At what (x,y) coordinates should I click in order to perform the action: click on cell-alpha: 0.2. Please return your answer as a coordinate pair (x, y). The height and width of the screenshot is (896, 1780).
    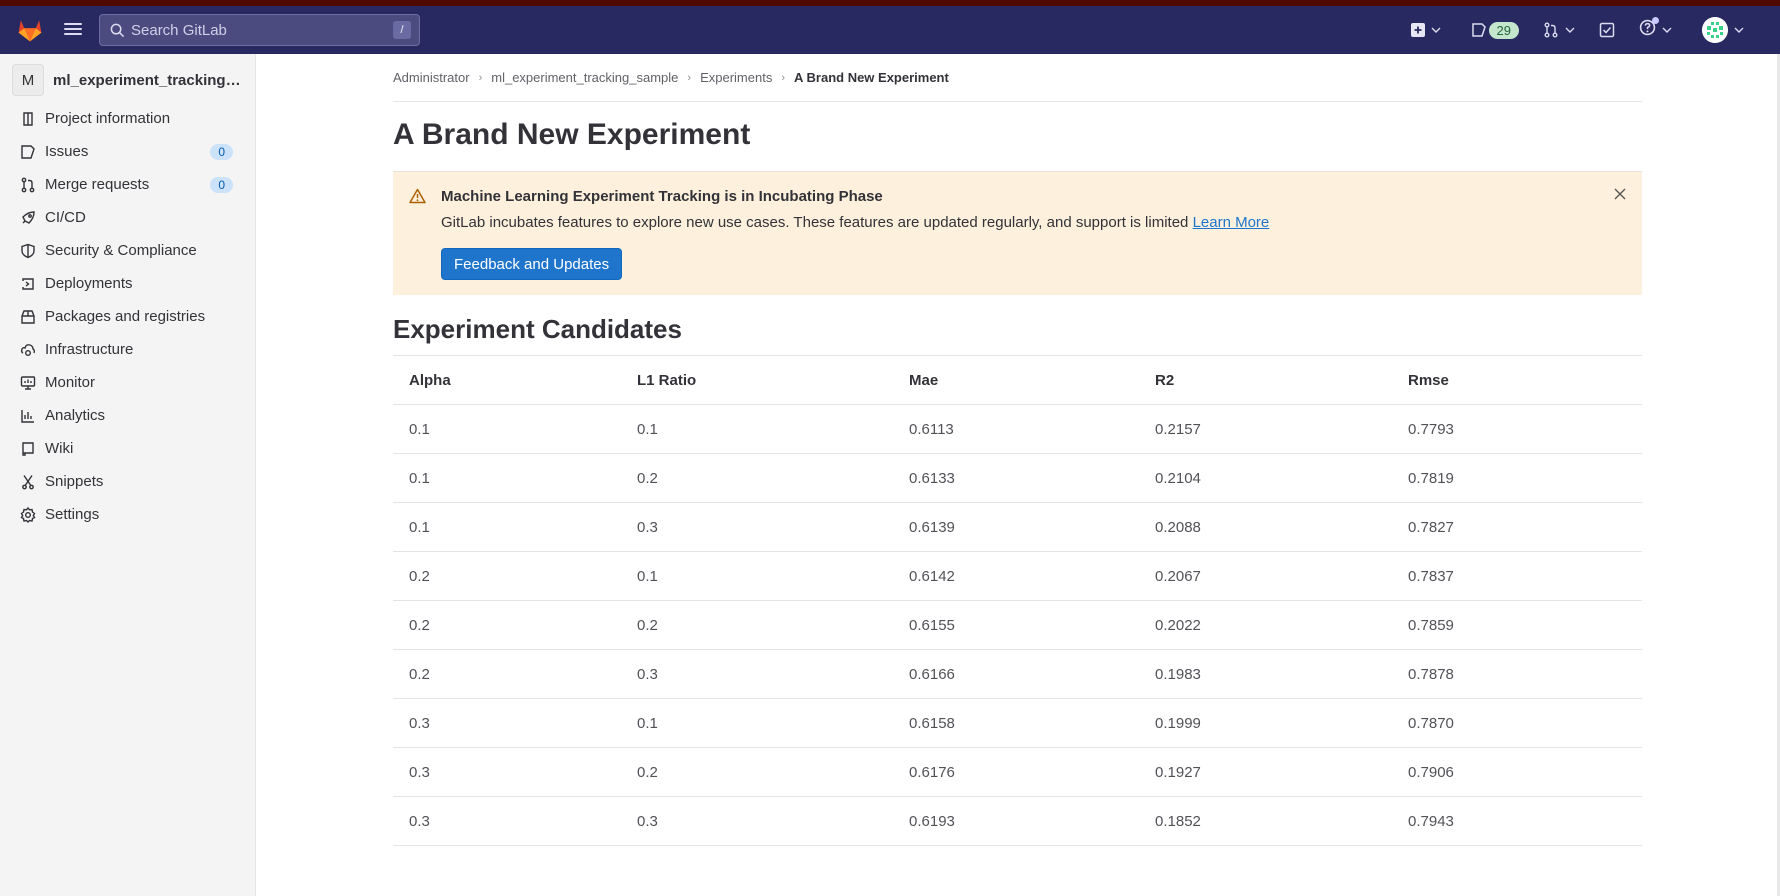
    Looking at the image, I should click on (507, 674).